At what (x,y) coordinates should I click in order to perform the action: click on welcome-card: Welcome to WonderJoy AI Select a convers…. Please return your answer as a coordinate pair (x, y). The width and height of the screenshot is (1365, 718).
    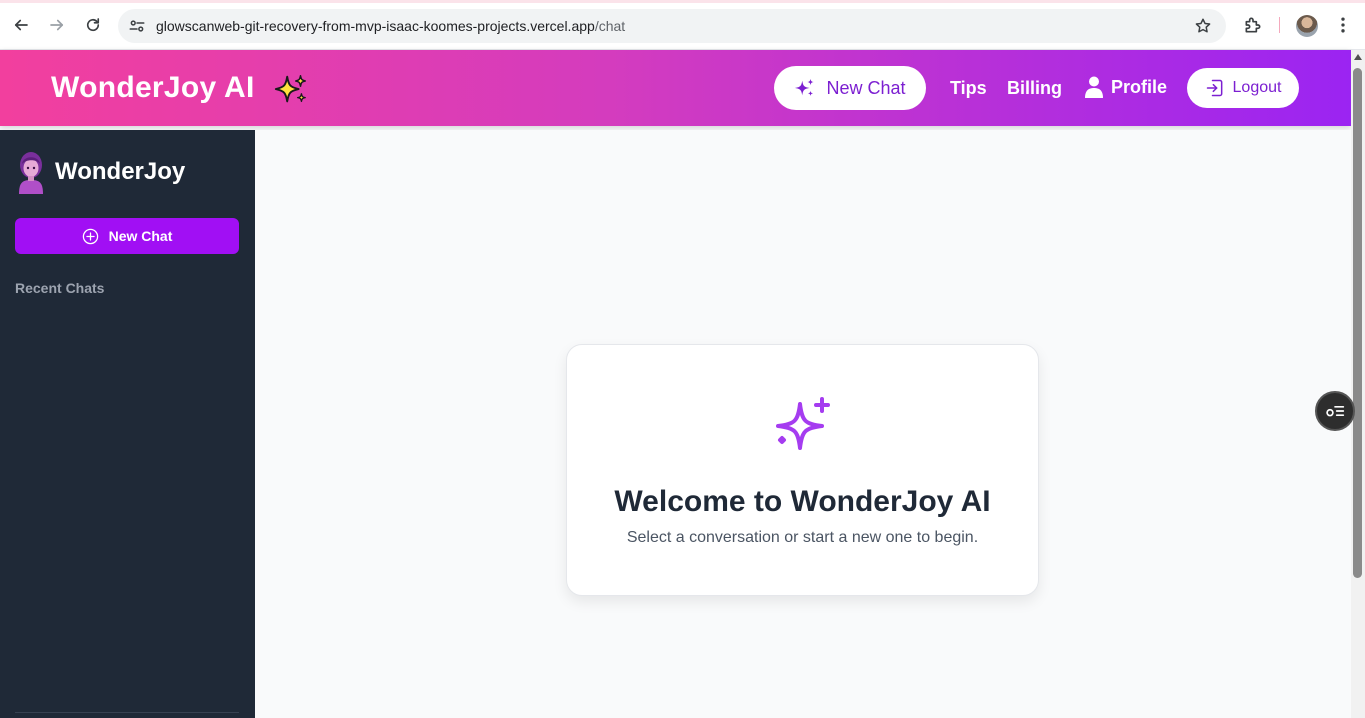
    Looking at the image, I should click on (802, 470).